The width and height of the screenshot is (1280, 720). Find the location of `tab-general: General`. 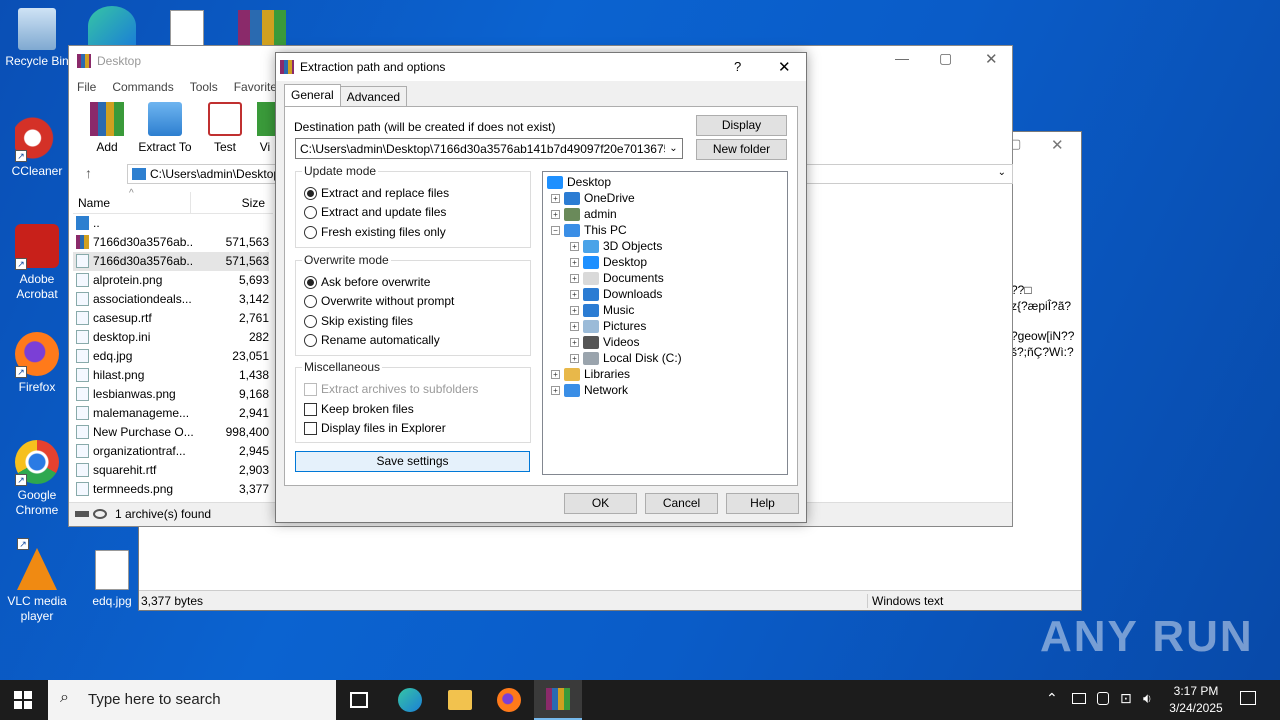

tab-general: General is located at coordinates (312, 96).